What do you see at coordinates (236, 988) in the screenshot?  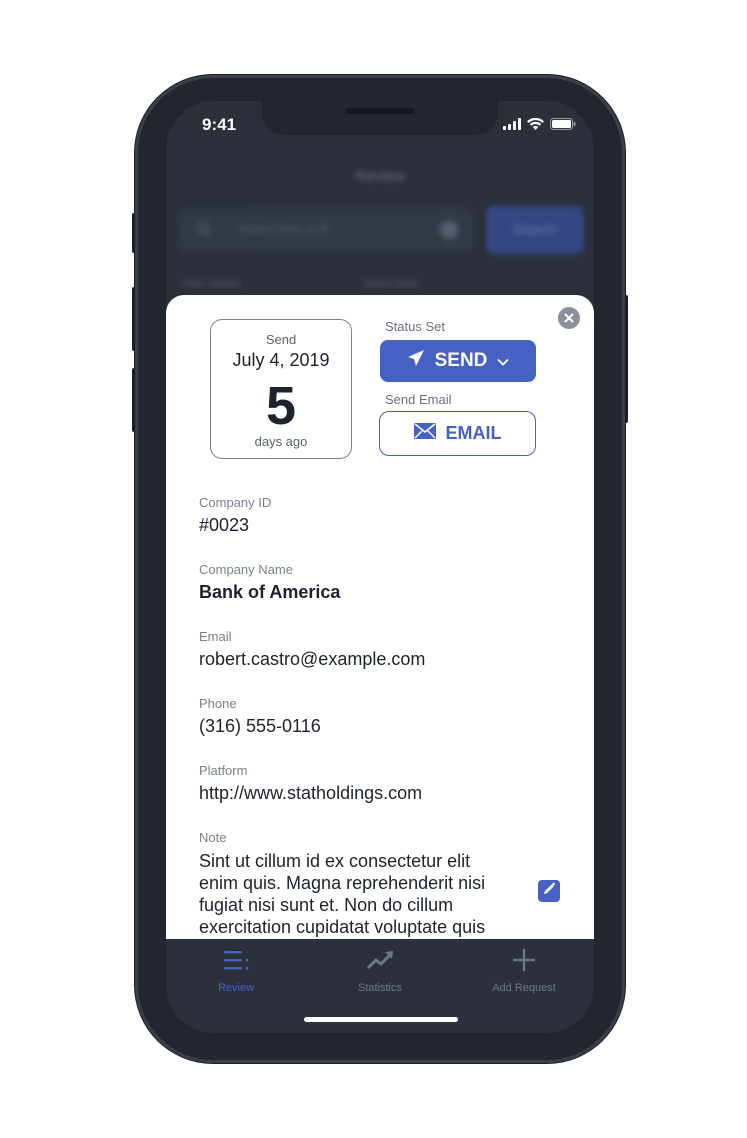 I see `tab-review-label: Review` at bounding box center [236, 988].